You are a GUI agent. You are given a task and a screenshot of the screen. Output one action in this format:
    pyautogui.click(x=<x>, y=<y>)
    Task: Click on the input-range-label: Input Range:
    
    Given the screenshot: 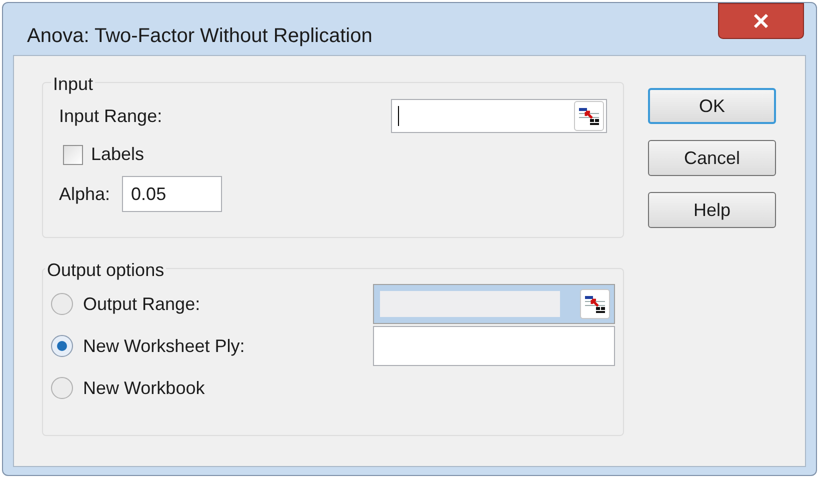 What is the action you would take?
    pyautogui.click(x=110, y=116)
    